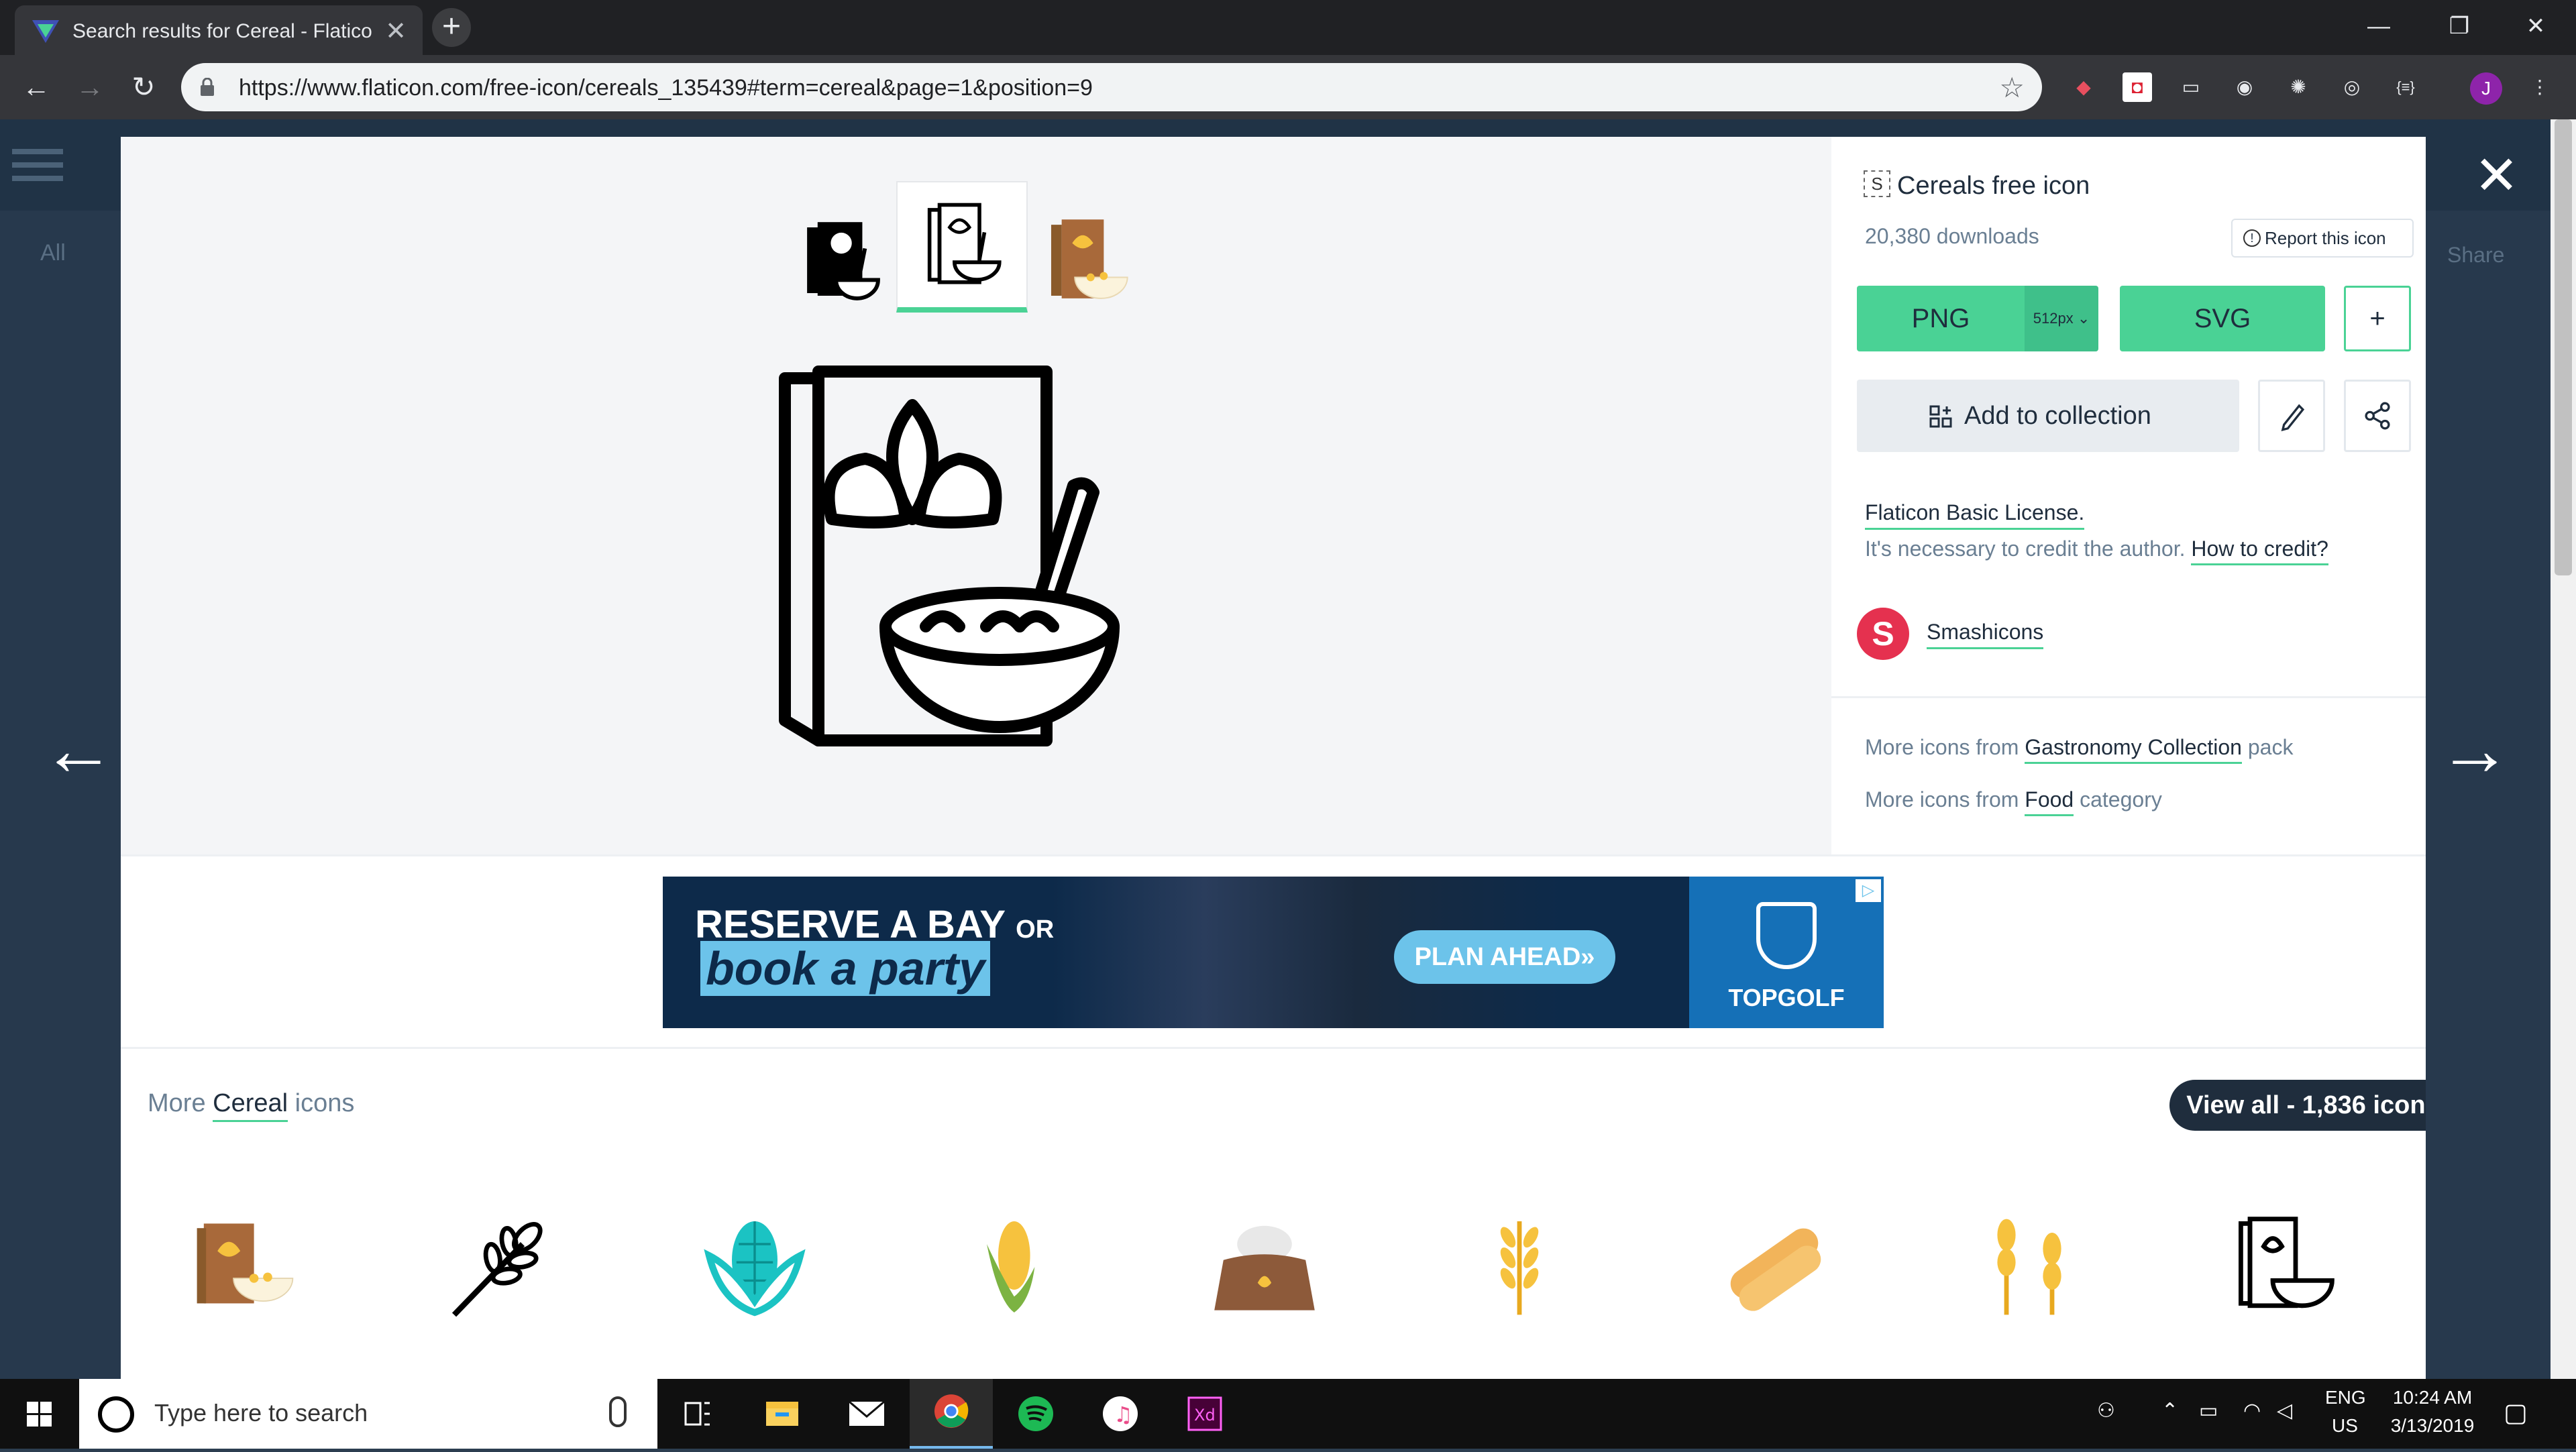  I want to click on add-to-collection-button: Add to collection, so click(2048, 416).